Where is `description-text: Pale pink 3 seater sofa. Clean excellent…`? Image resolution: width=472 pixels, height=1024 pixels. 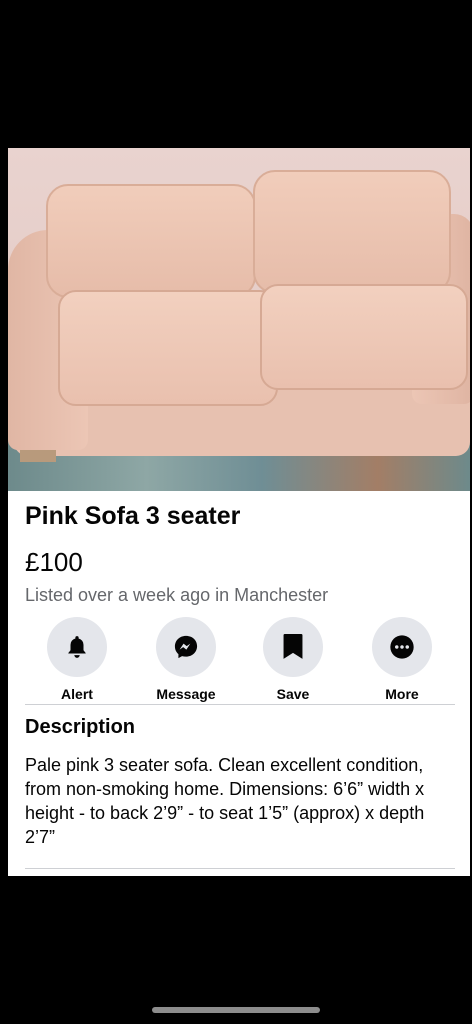
description-text: Pale pink 3 seater sofa. Clean excellent… is located at coordinates (225, 801).